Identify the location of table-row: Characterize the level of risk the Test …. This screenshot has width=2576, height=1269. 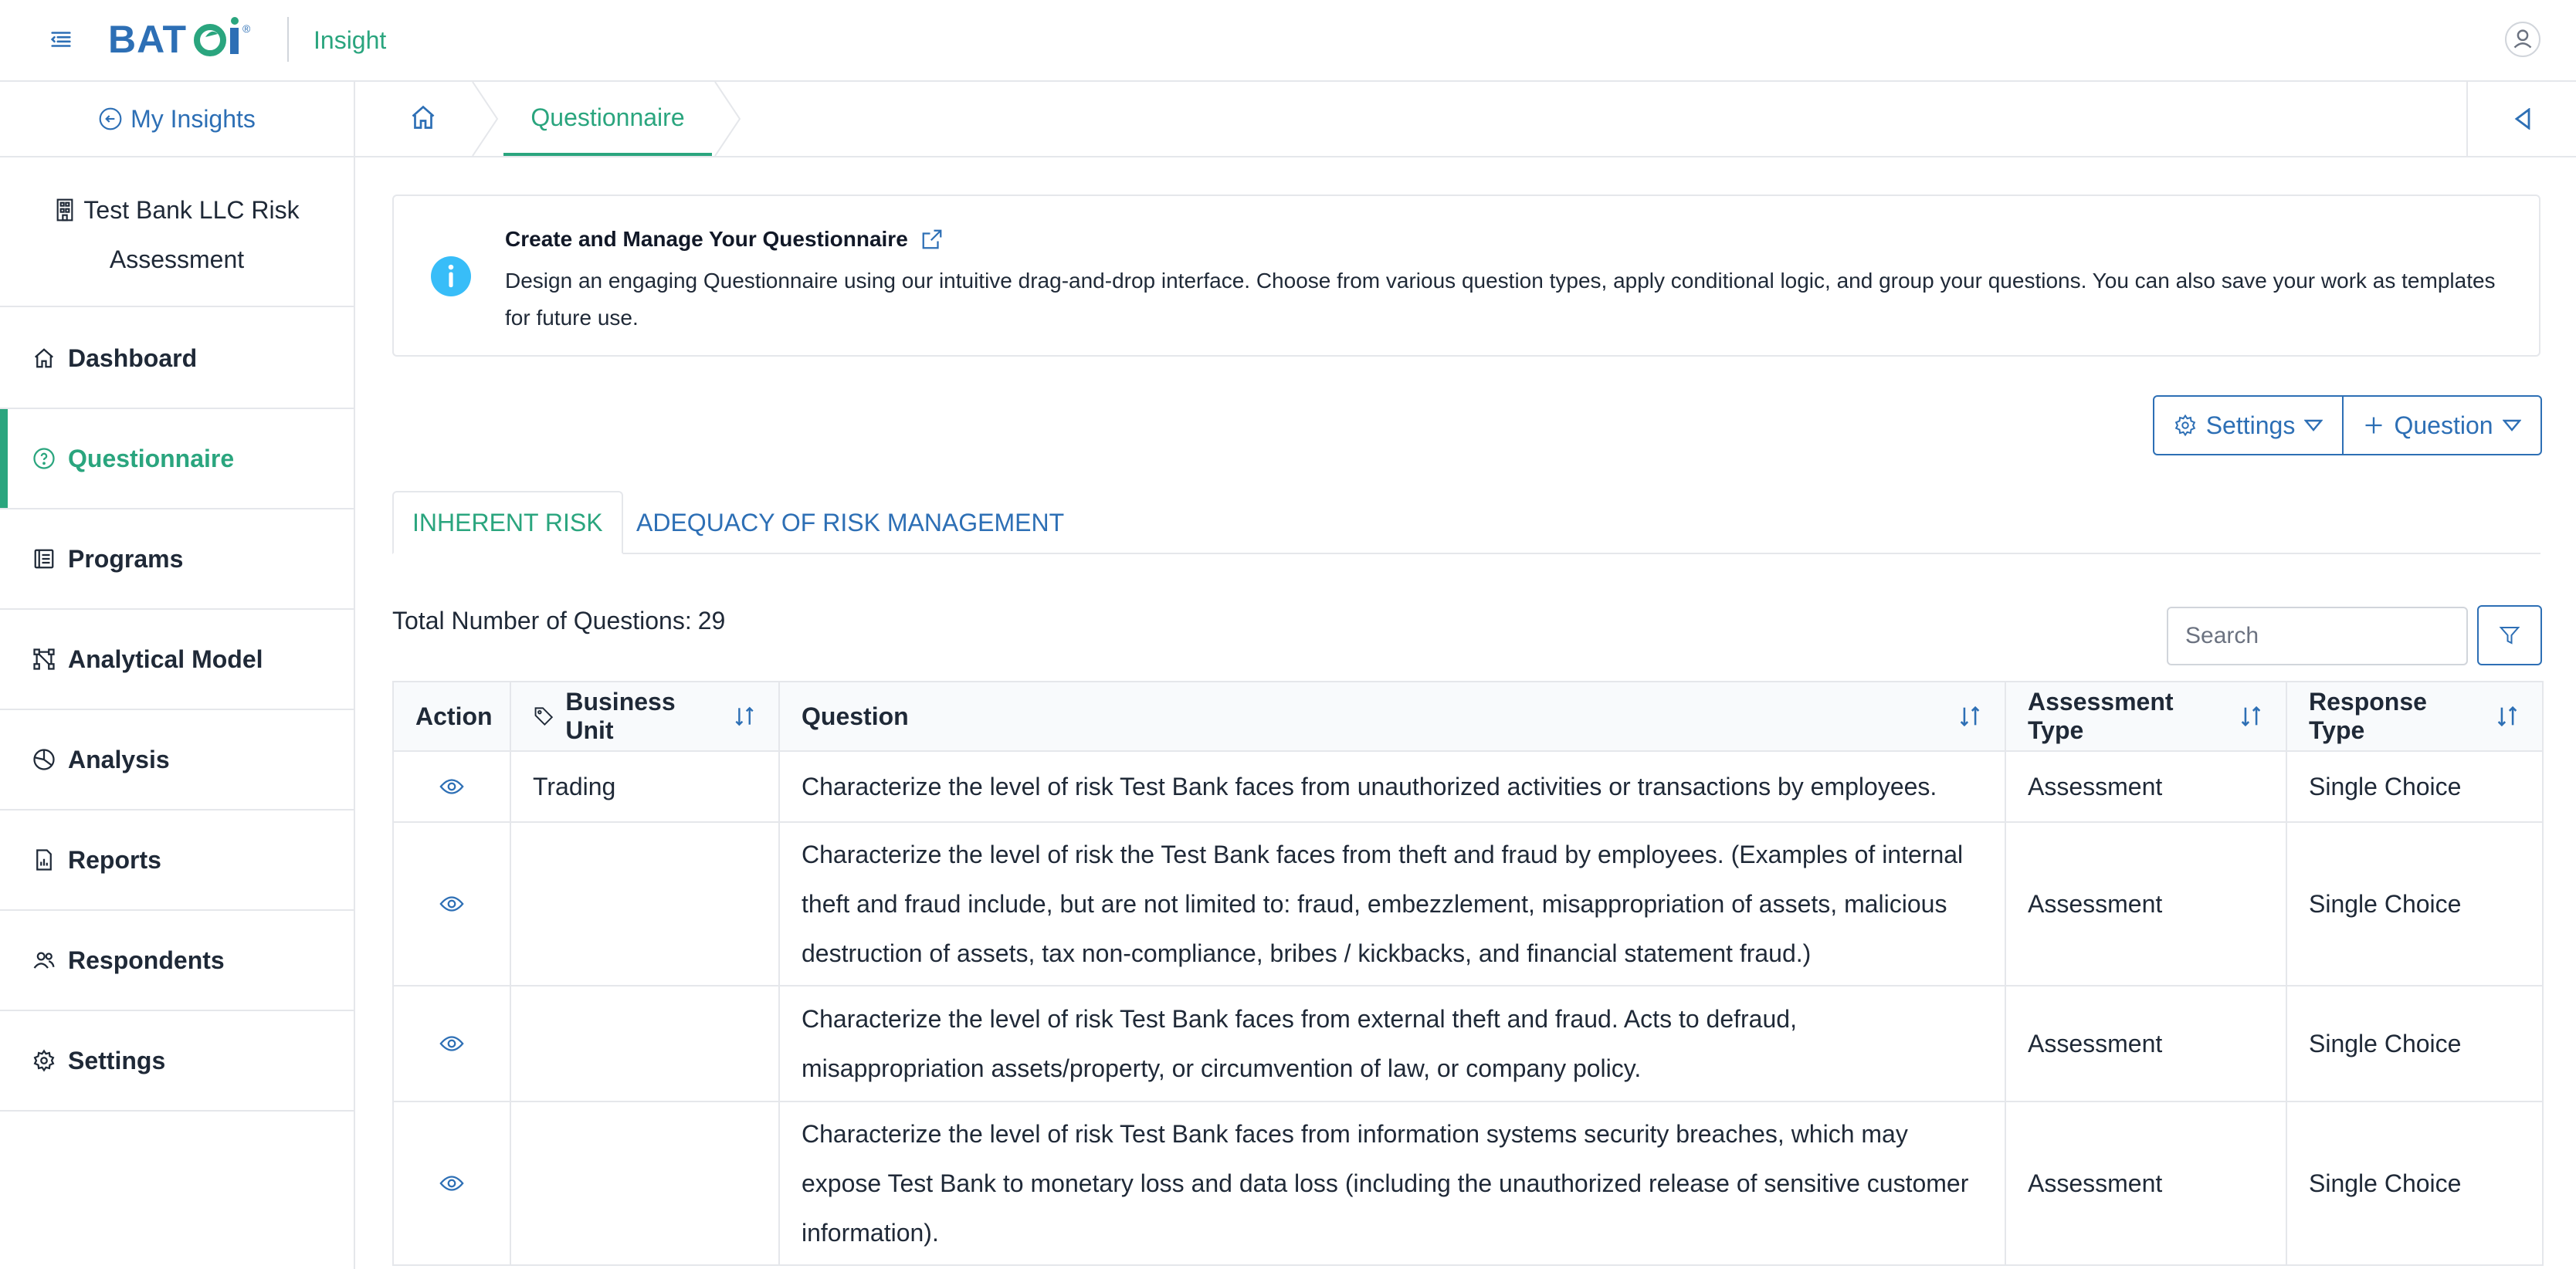
(1468, 904).